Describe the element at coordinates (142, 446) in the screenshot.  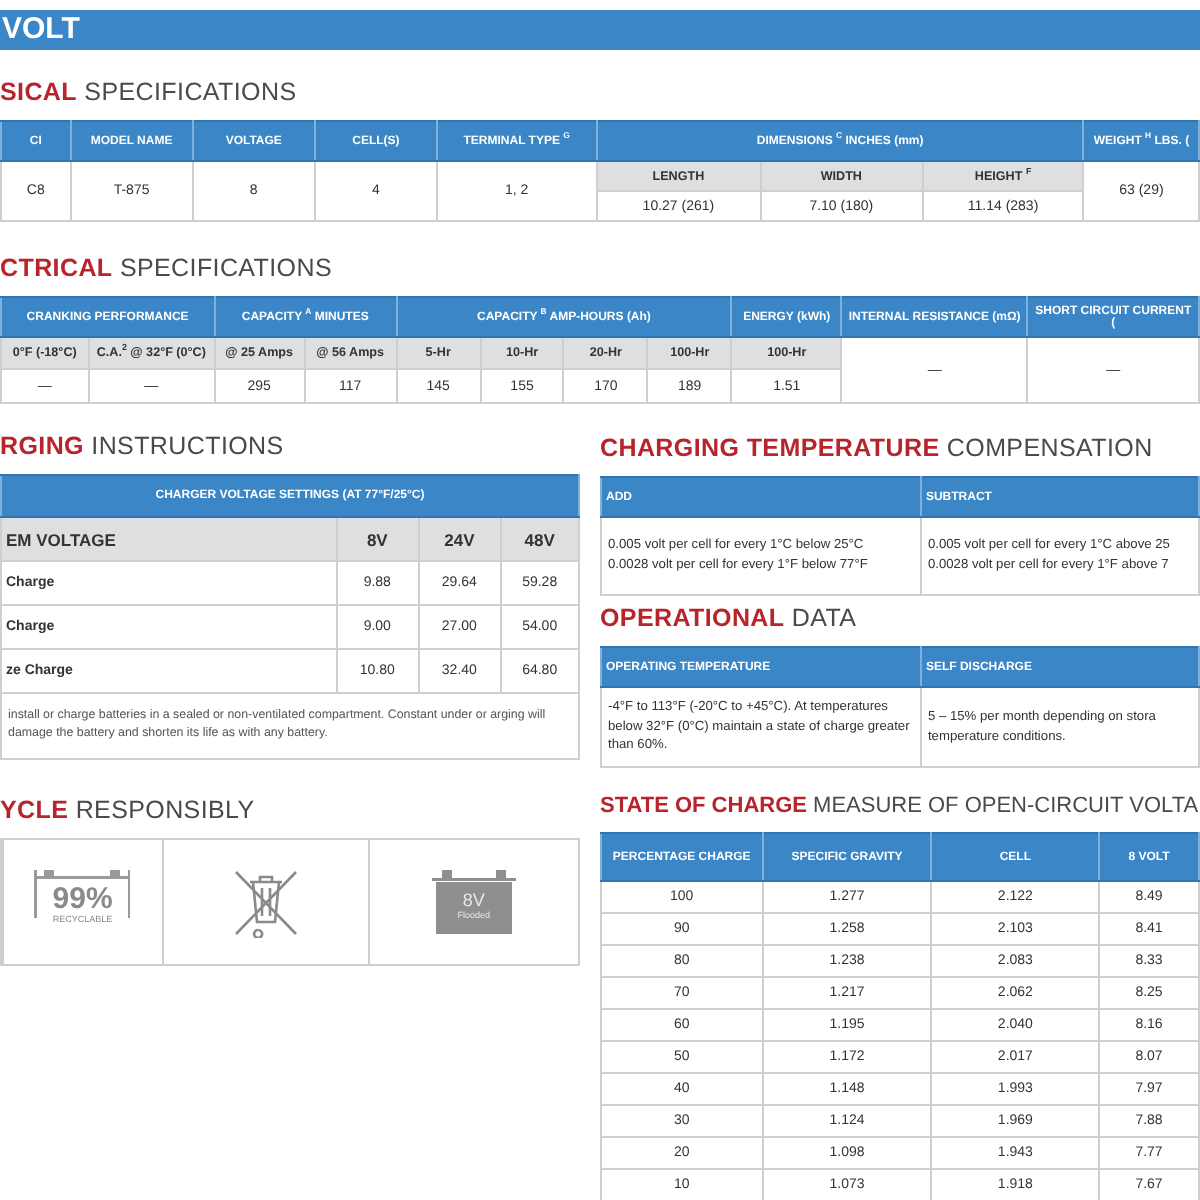
I see `section-title: RGING INSTRUCTIONS` at that location.